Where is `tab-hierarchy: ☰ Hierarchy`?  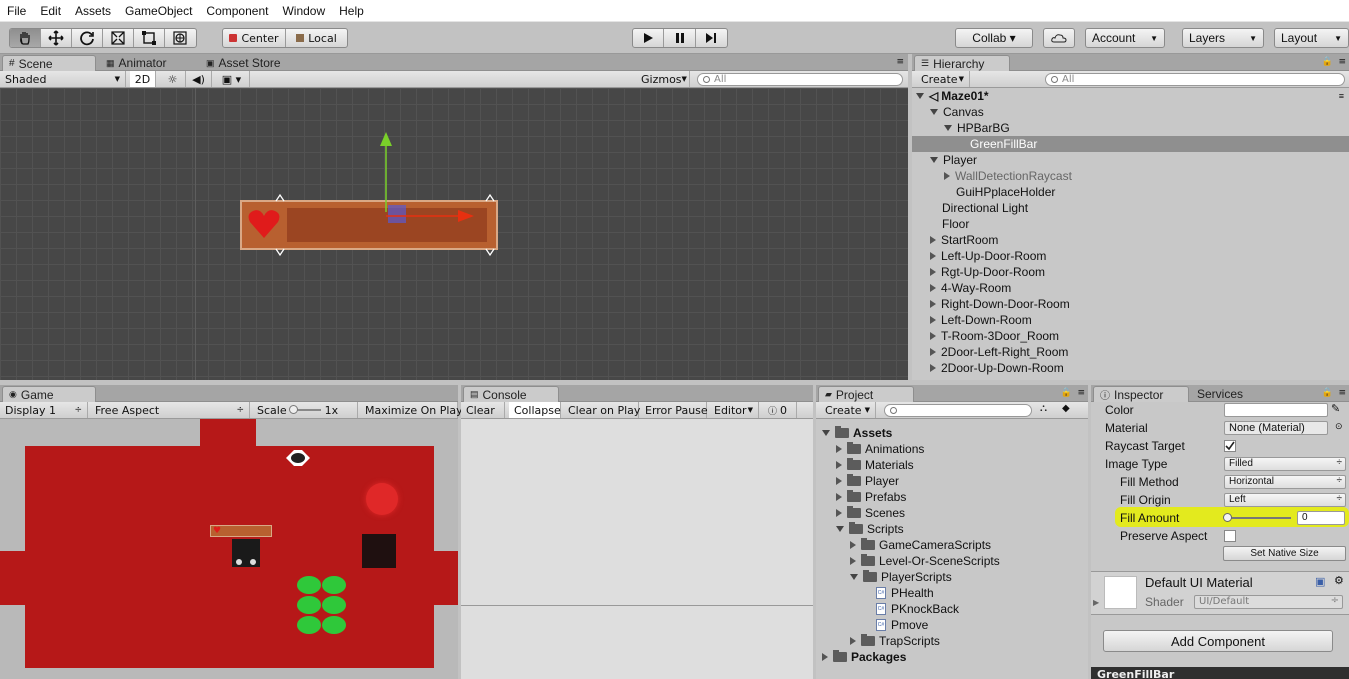
tab-hierarchy: ☰ Hierarchy is located at coordinates (962, 63).